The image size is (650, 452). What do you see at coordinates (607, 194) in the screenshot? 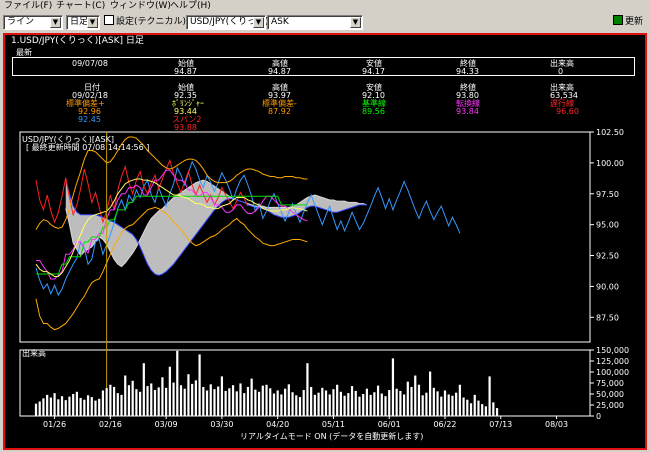
I see `price-ytick-label: 97.50` at bounding box center [607, 194].